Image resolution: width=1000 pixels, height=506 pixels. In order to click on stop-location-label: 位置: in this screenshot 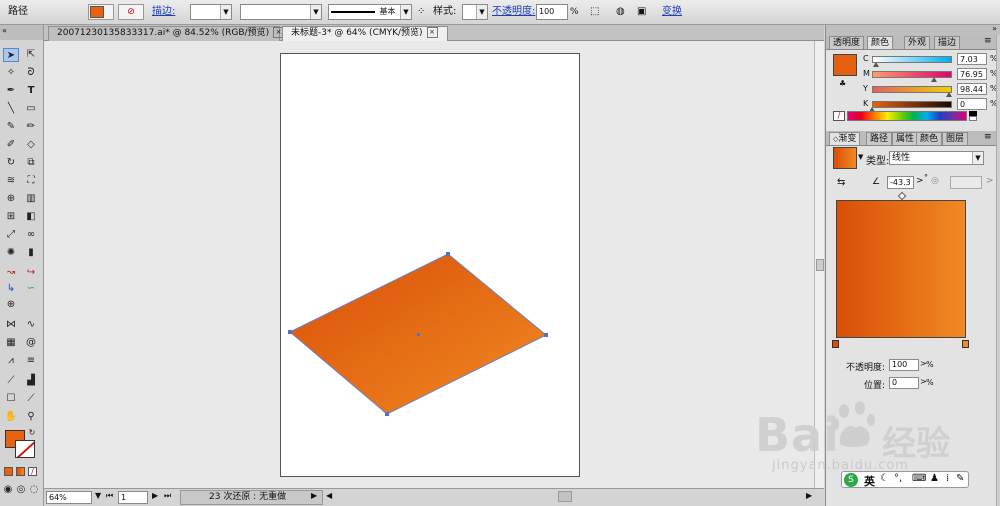, I will do `click(875, 386)`.